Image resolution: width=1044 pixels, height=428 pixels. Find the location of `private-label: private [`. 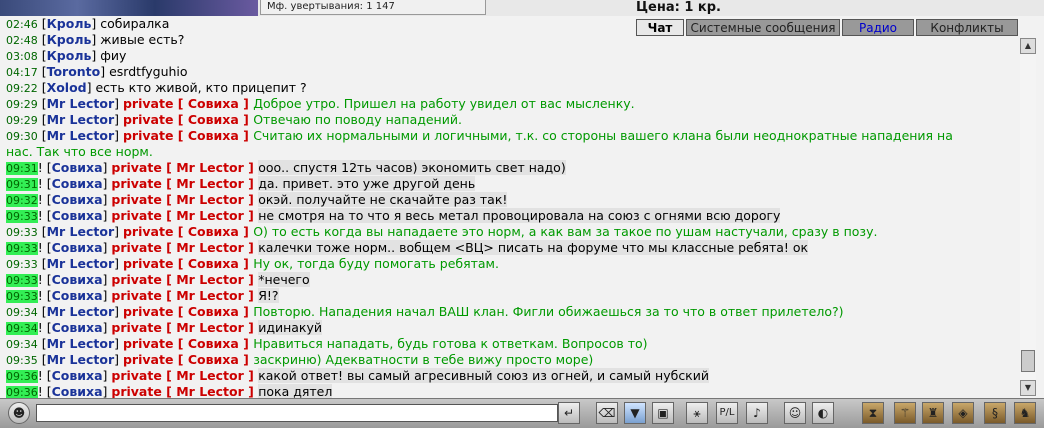

private-label: private [ is located at coordinates (155, 231).